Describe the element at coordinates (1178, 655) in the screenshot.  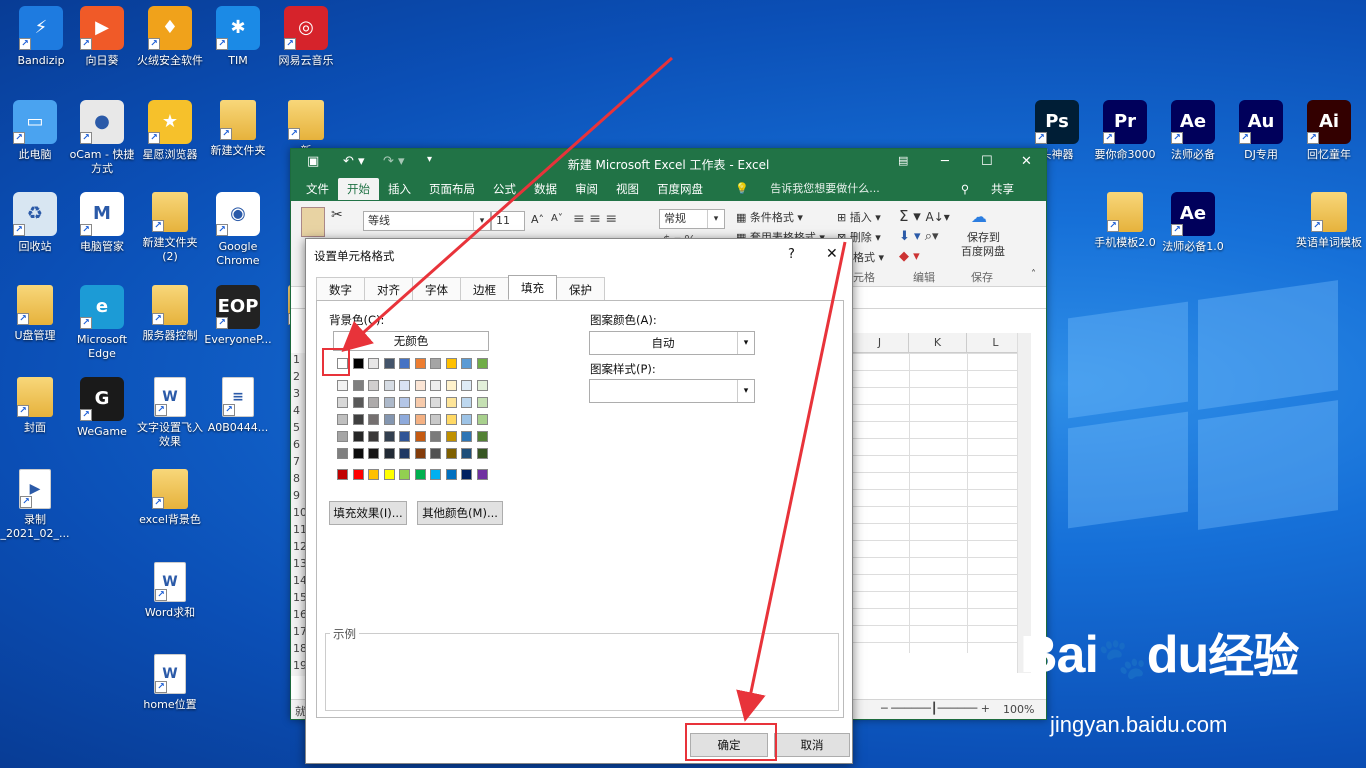
I see `watermark-brand2: du` at that location.